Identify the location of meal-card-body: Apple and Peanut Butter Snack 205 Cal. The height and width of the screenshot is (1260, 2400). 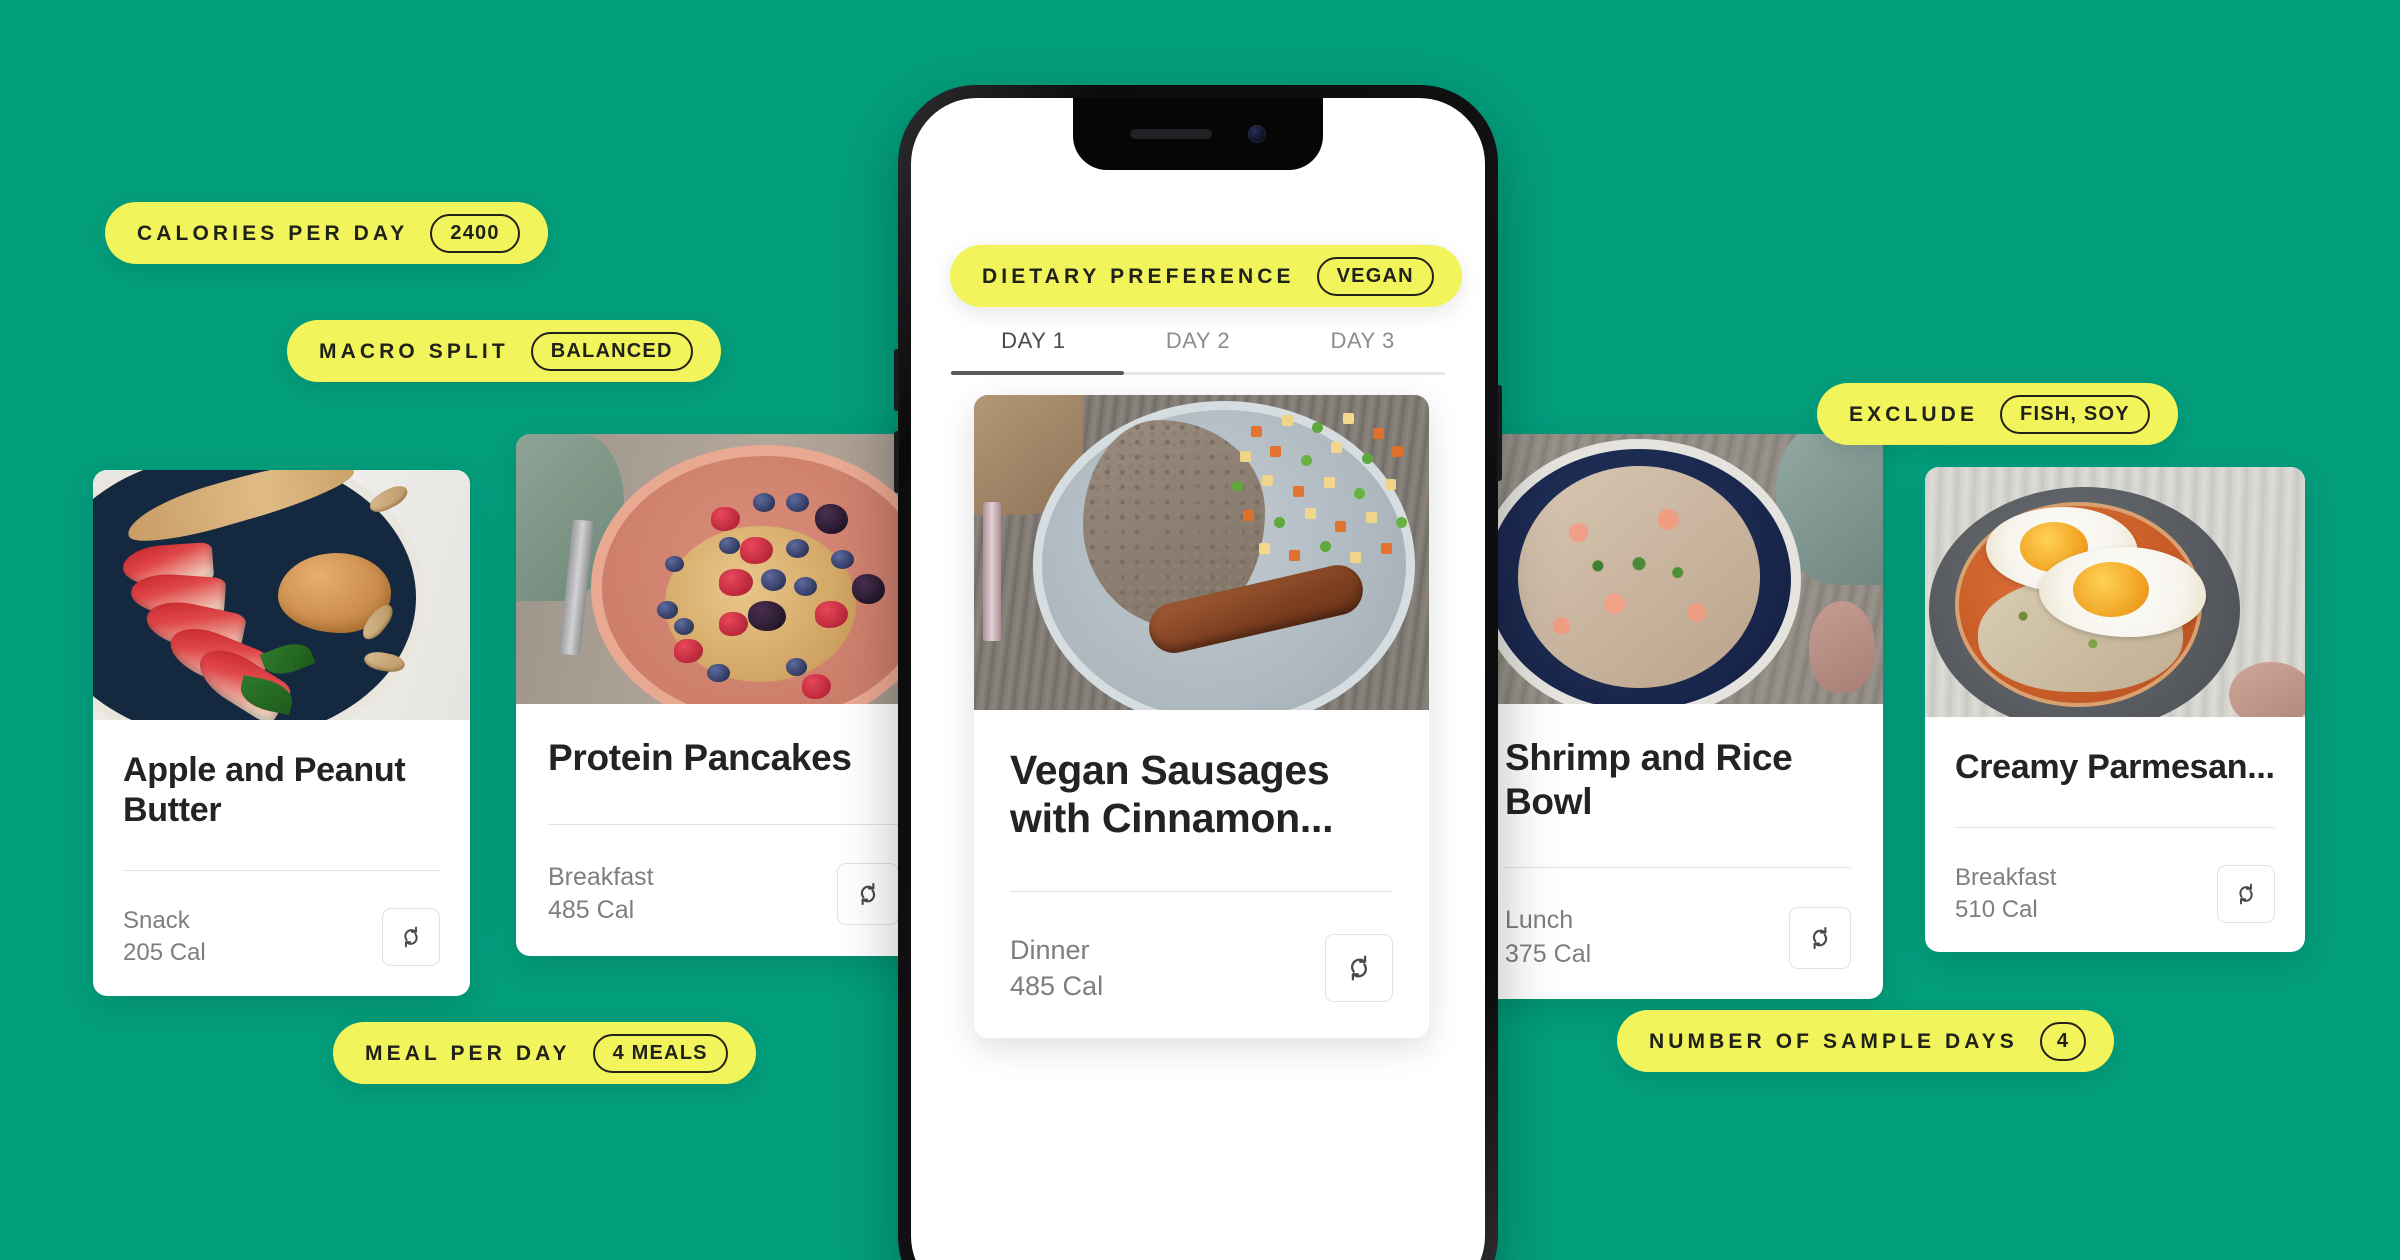
(281, 858).